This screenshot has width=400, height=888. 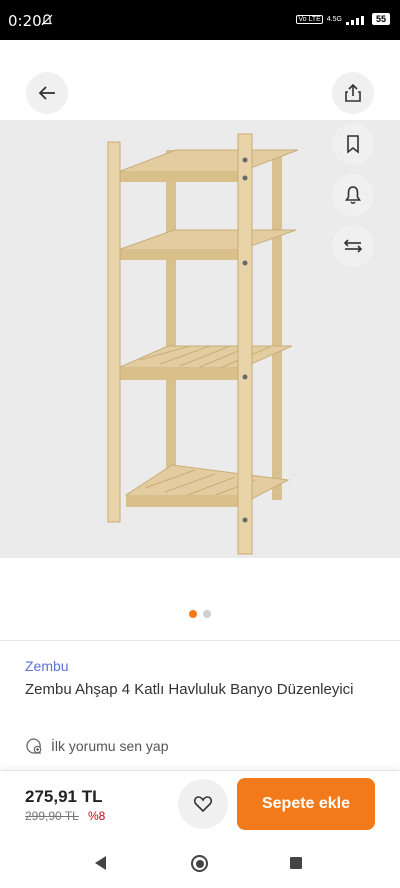 I want to click on system-nav-bar, so click(x=200, y=863).